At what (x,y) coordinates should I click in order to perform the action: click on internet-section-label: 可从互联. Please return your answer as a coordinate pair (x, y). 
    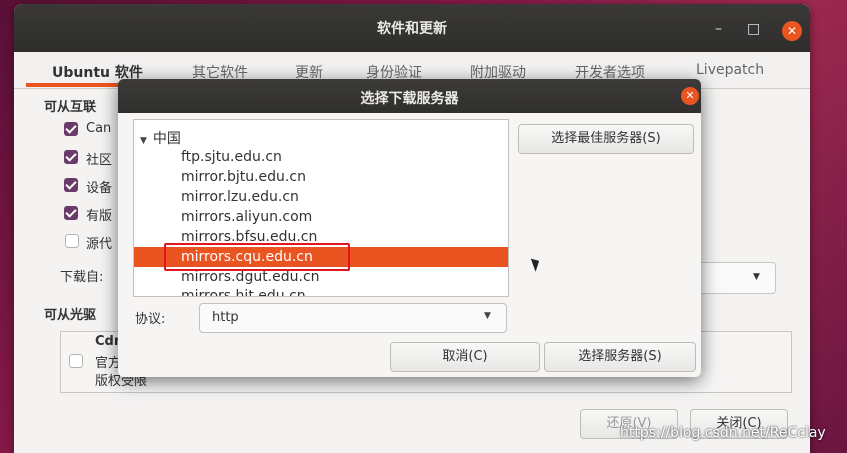
    Looking at the image, I should click on (70, 107).